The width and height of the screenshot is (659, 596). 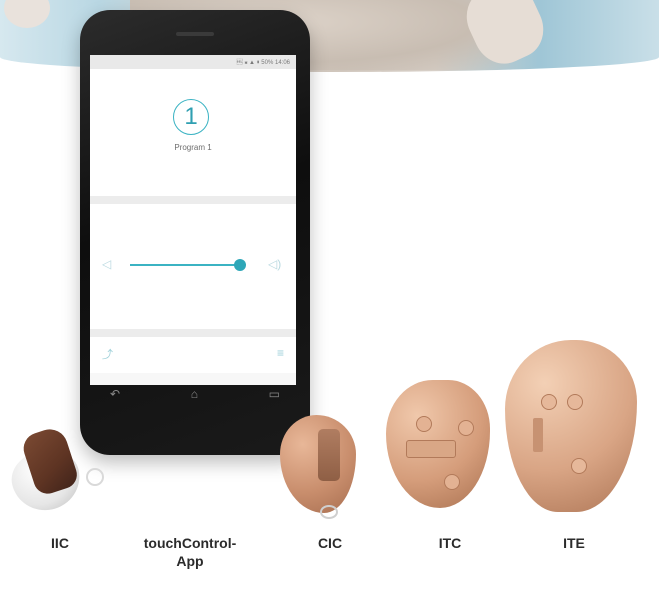 What do you see at coordinates (274, 264) in the screenshot?
I see `volume-high-icon: ◁)` at bounding box center [274, 264].